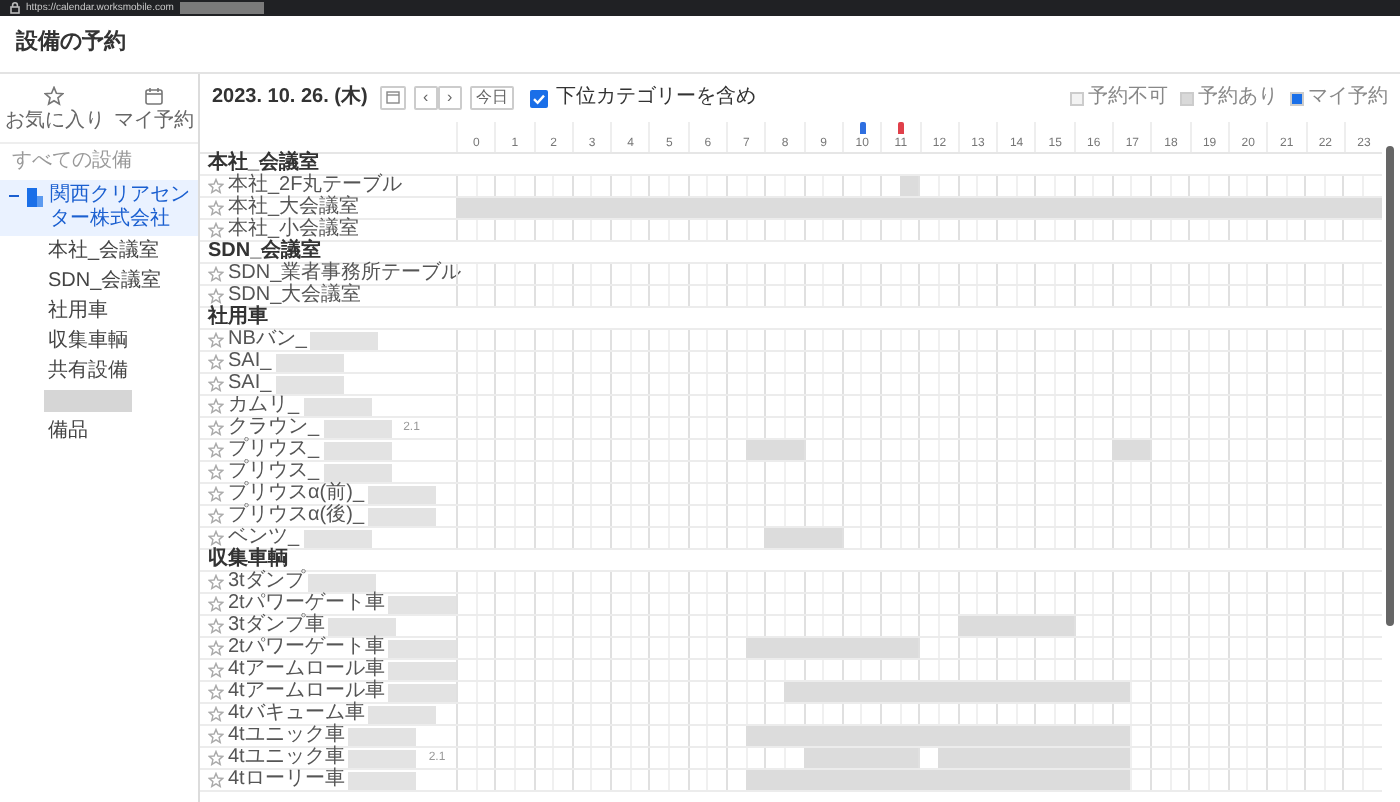 This screenshot has height=802, width=1400. Describe the element at coordinates (15, 8) in the screenshot. I see `lock-icon` at that location.